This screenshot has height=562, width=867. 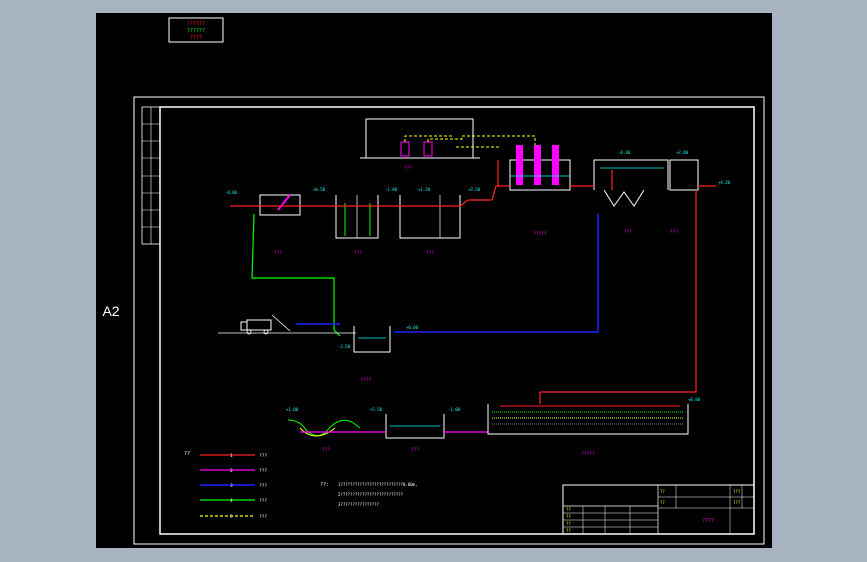 I want to click on filter-building-label: ?????, so click(x=540, y=234).